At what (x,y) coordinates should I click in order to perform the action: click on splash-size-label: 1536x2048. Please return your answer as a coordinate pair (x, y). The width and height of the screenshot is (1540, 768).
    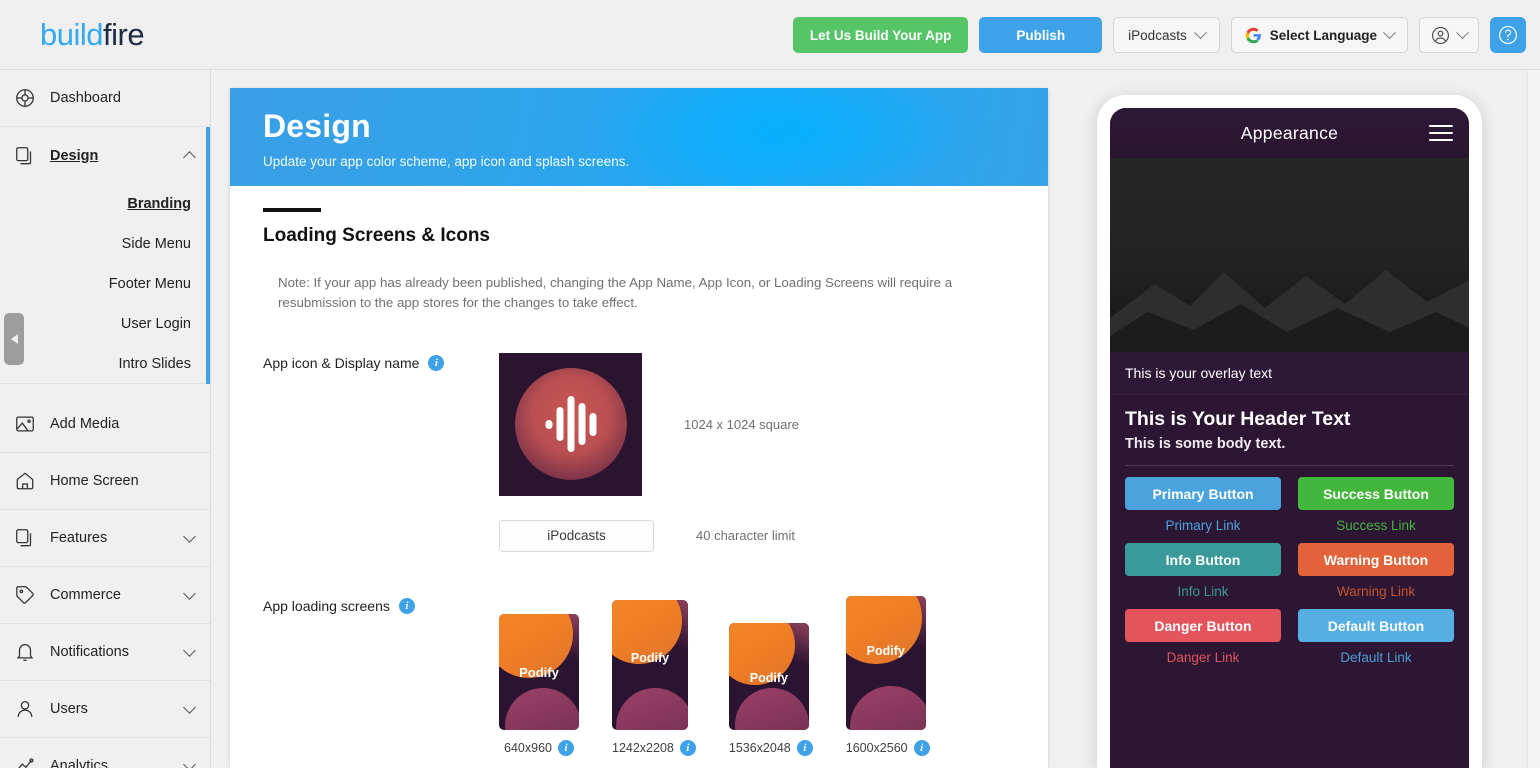
    Looking at the image, I should click on (759, 747).